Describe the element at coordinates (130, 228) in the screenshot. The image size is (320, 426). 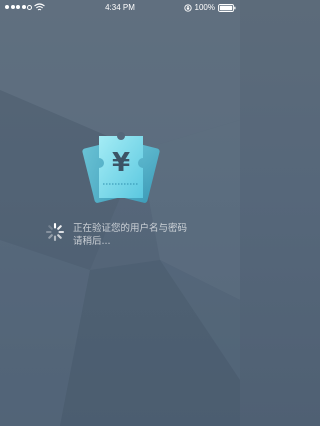
I see `loading-message-line1: 正在验证您的用户名与密码` at that location.